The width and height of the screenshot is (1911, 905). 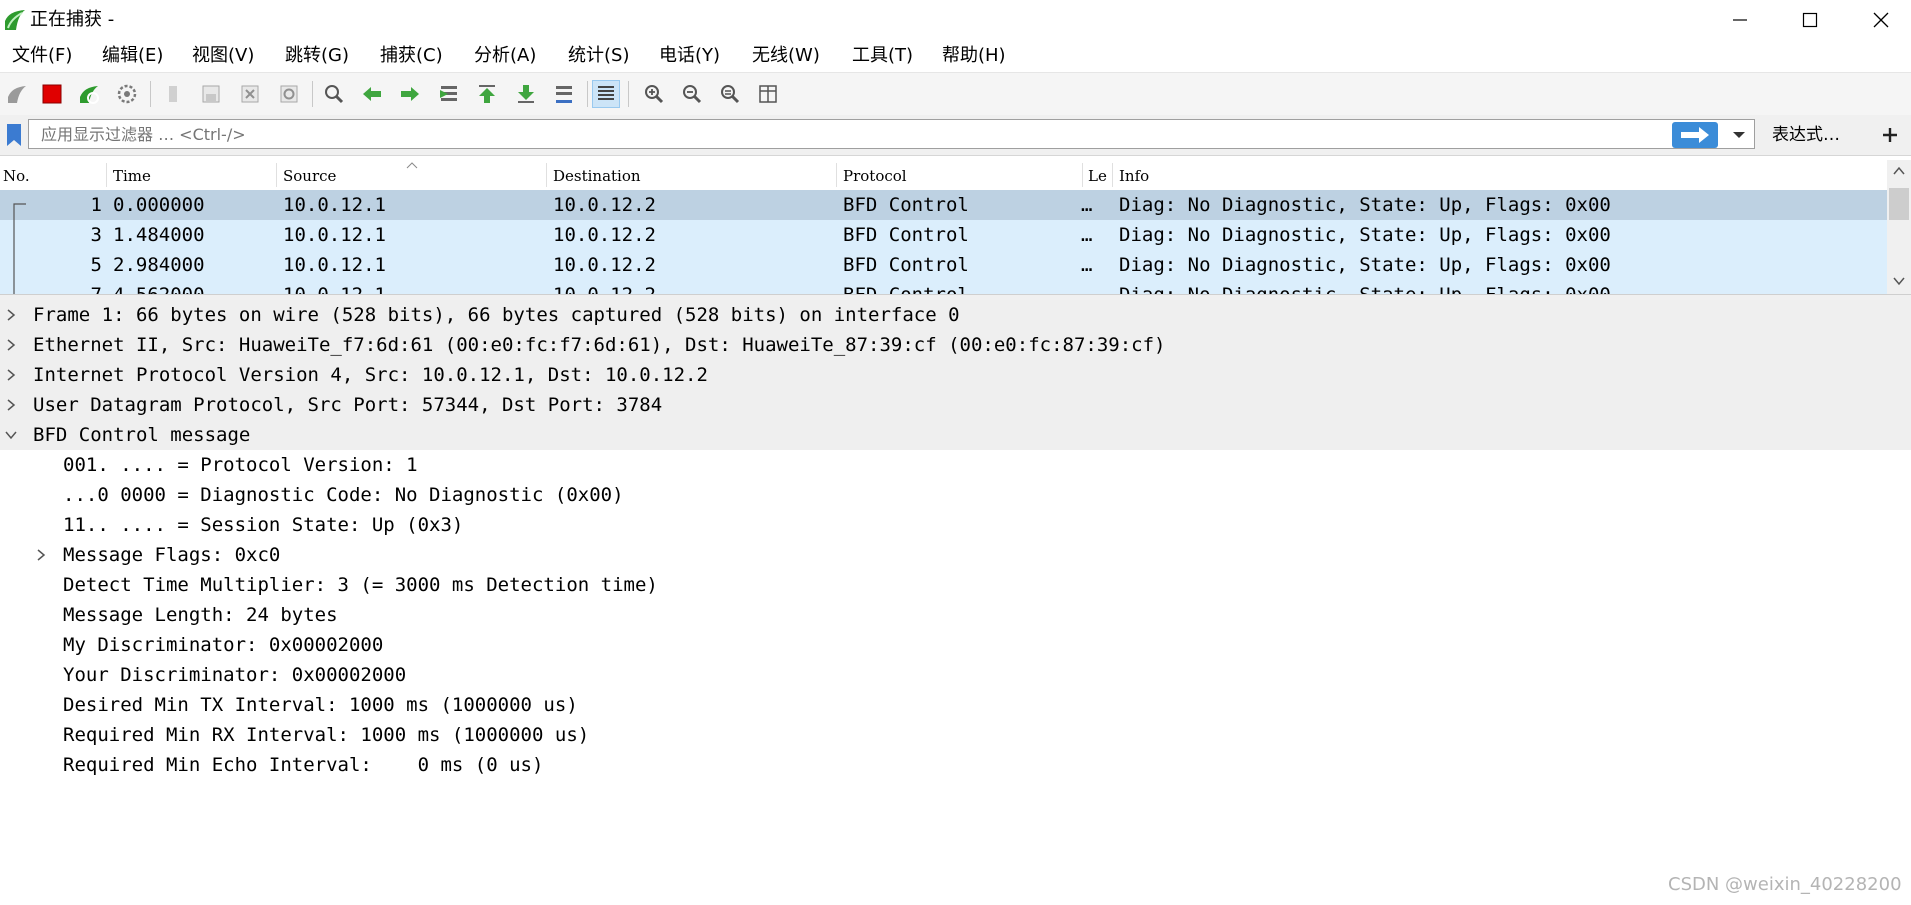 I want to click on close-icon, so click(x=1881, y=20).